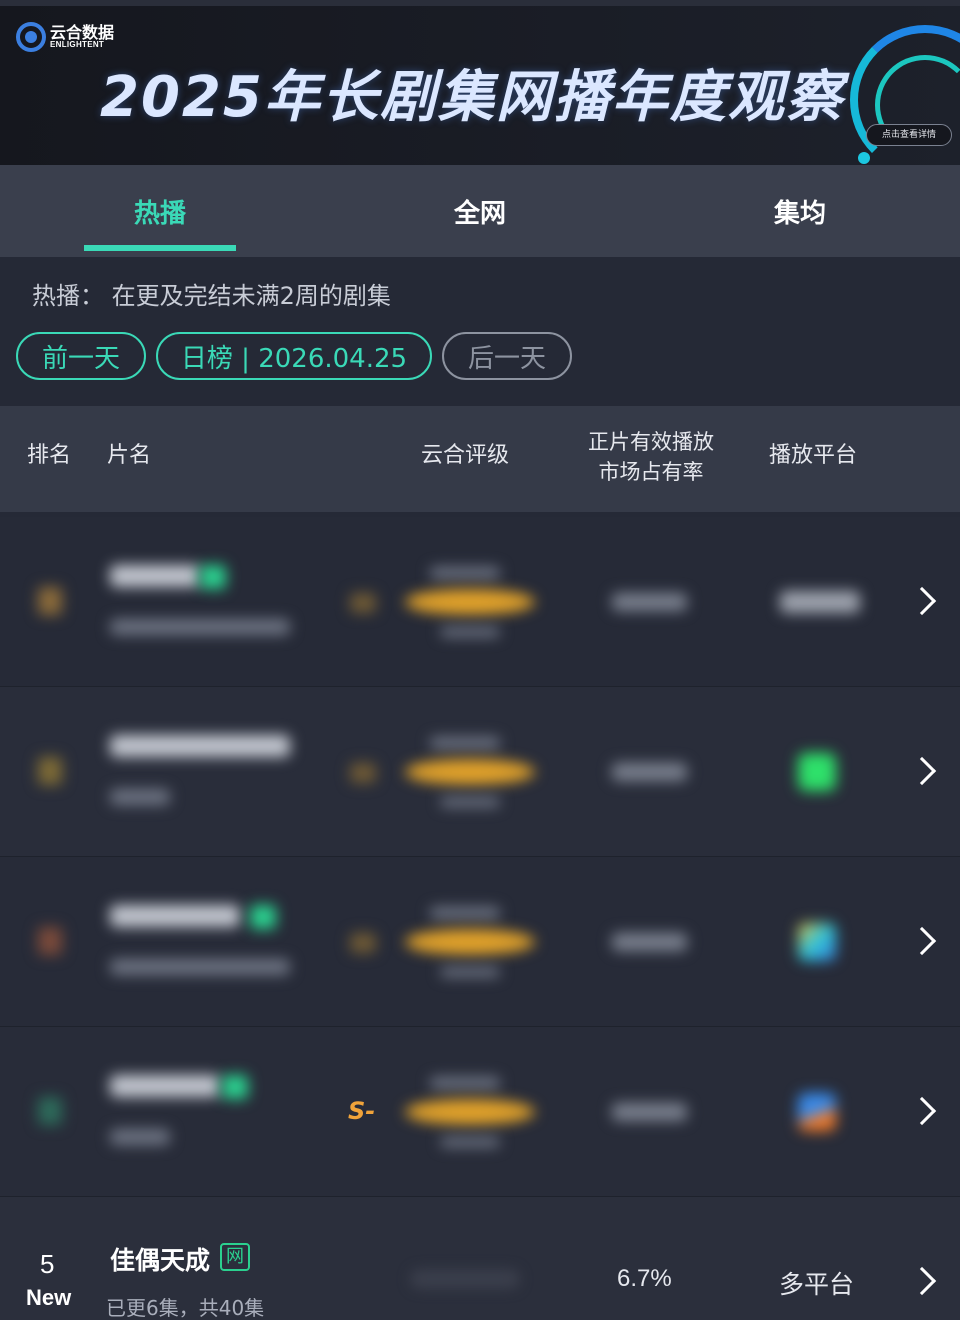 The height and width of the screenshot is (1320, 960). Describe the element at coordinates (235, 1257) in the screenshot. I see `network-tag: 网` at that location.